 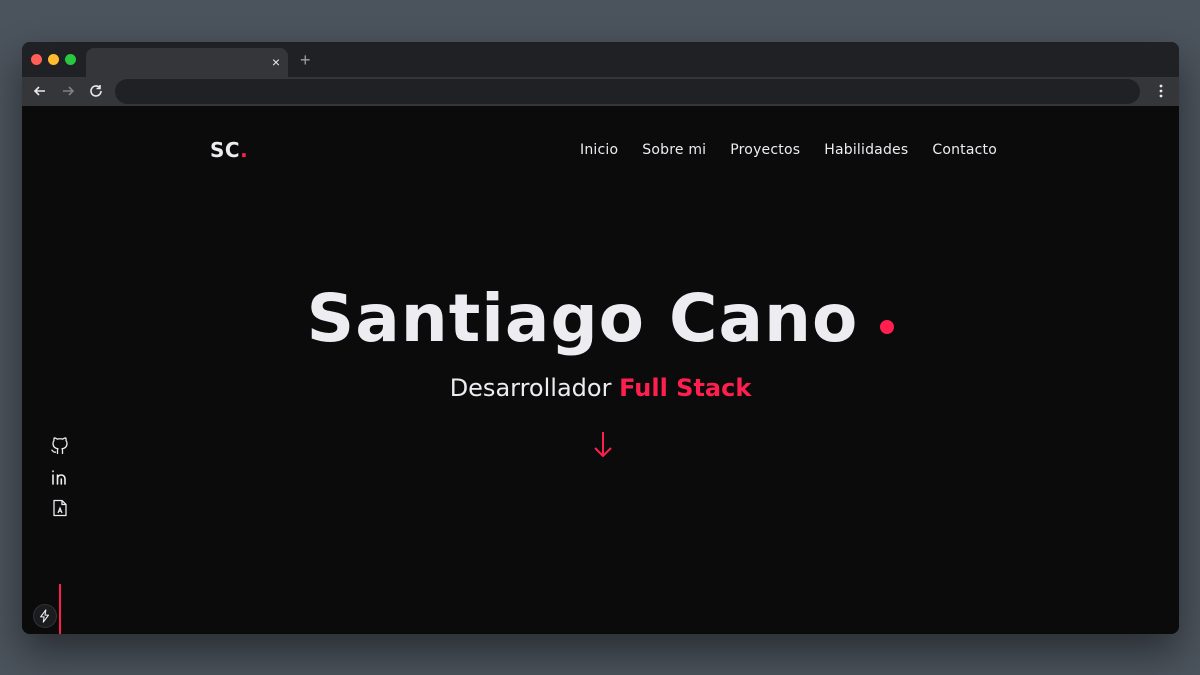 I want to click on nav-sobre-mi: Sobre mi, so click(x=674, y=150).